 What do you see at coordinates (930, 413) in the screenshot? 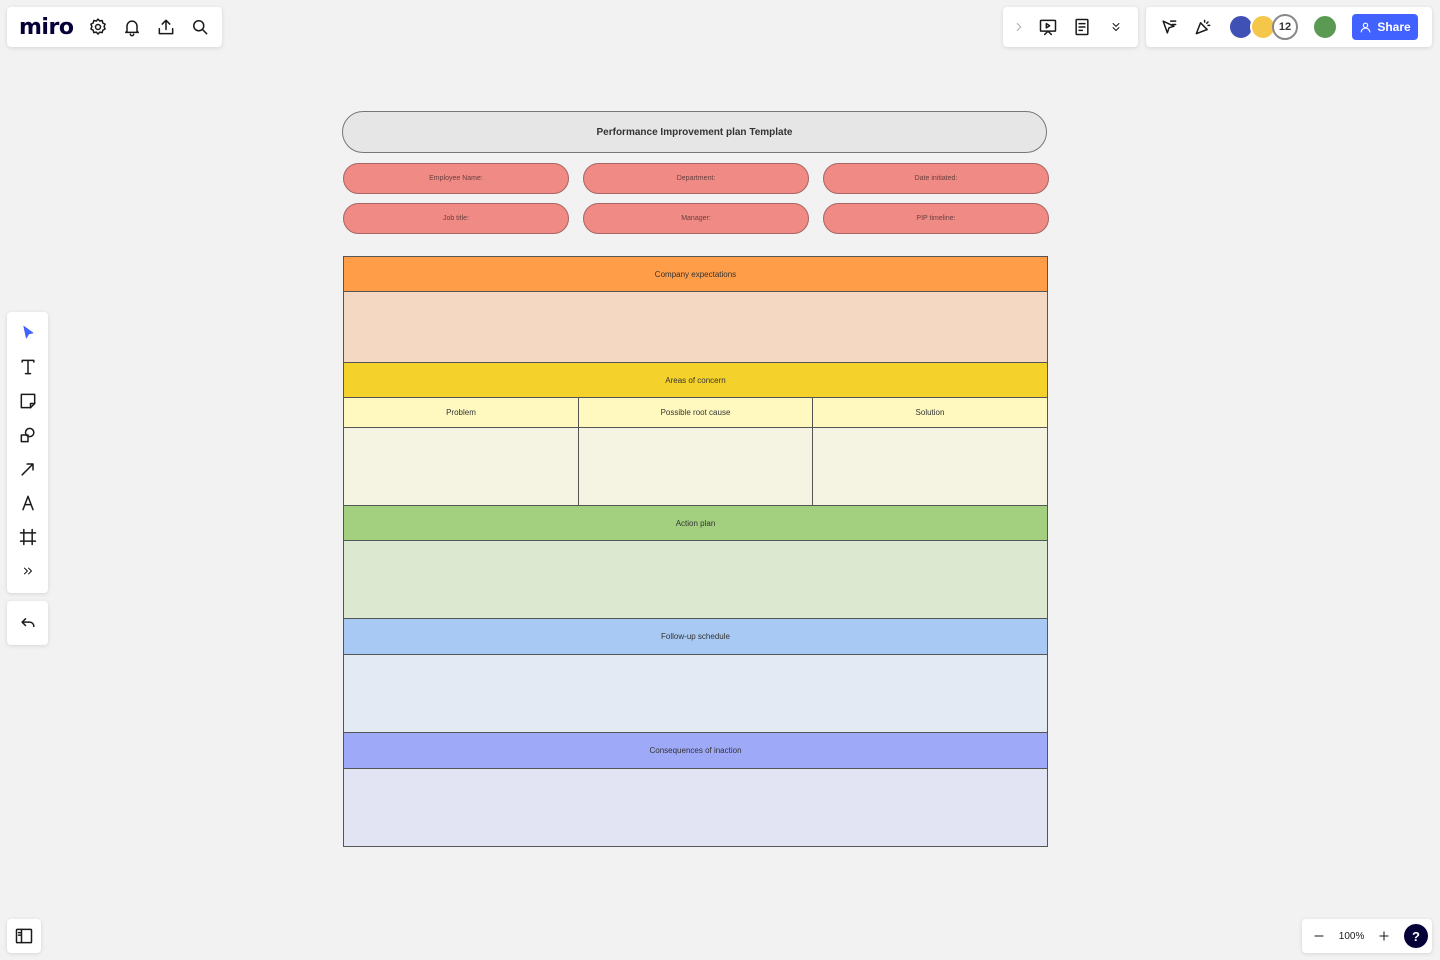
I see `solution-header: Solution` at bounding box center [930, 413].